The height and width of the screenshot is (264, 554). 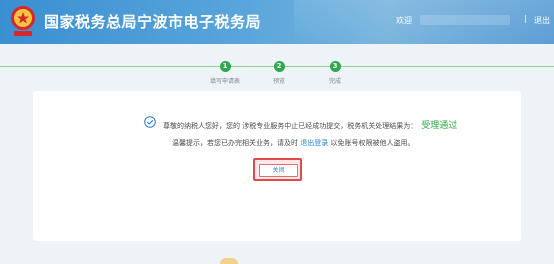 I want to click on step-label: 填写申请表, so click(x=224, y=81).